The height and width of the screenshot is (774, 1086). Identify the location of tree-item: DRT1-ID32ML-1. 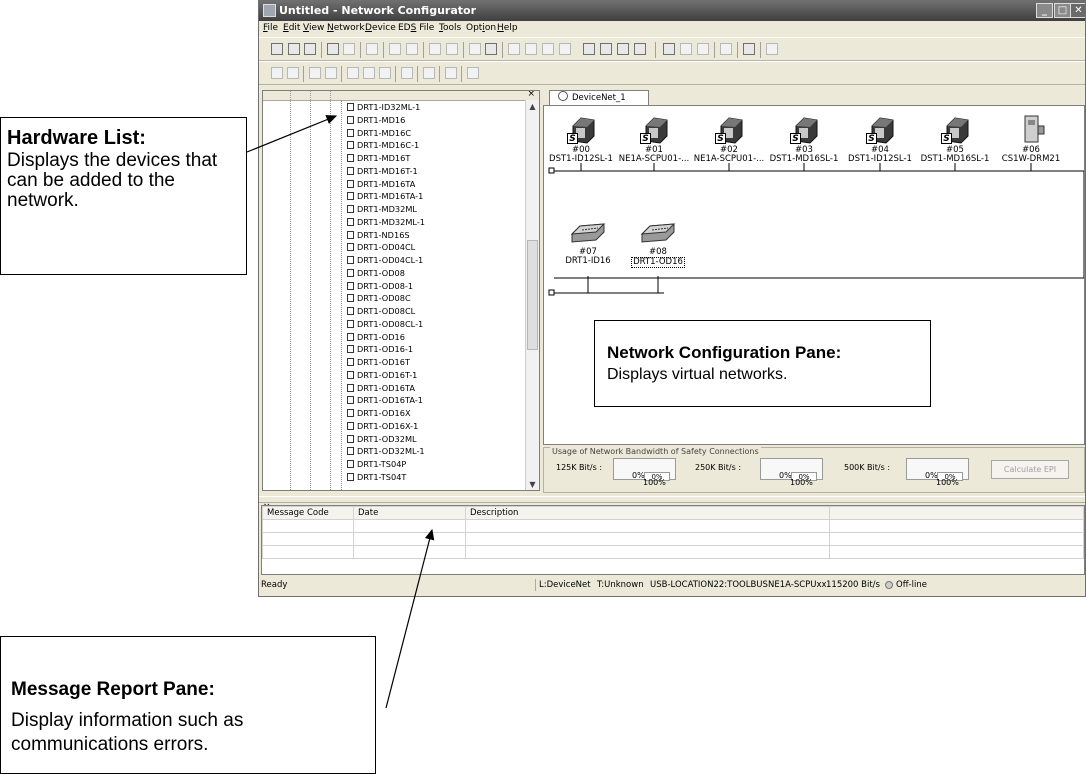
(383, 107).